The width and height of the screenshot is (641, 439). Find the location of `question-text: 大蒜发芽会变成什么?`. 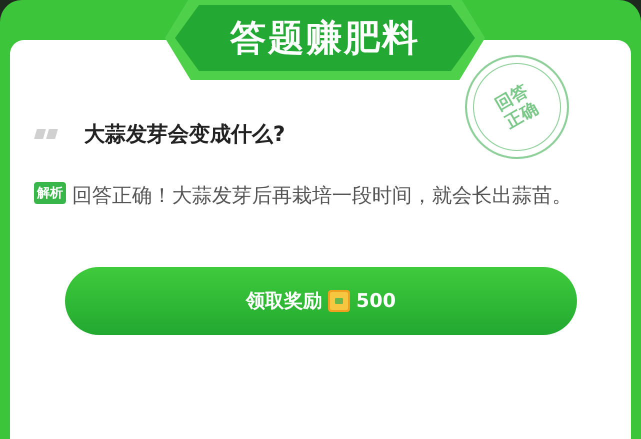

question-text: 大蒜发芽会变成什么? is located at coordinates (185, 134).